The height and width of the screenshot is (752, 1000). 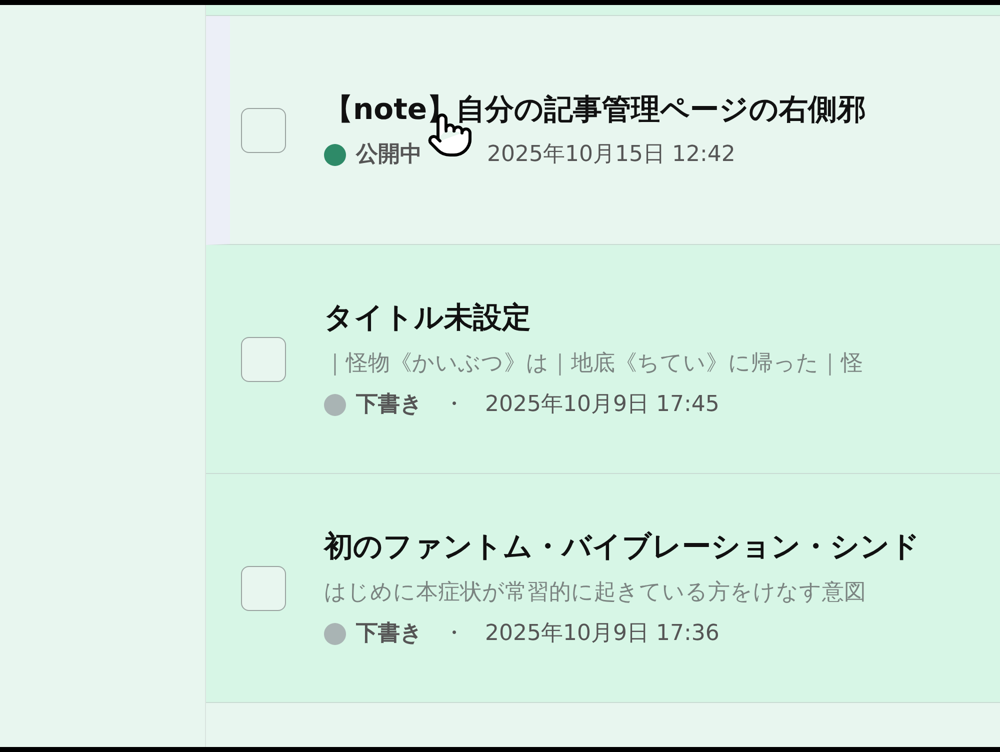 What do you see at coordinates (611, 155) in the screenshot?
I see `article-date: 2025年10月15日 12:42` at bounding box center [611, 155].